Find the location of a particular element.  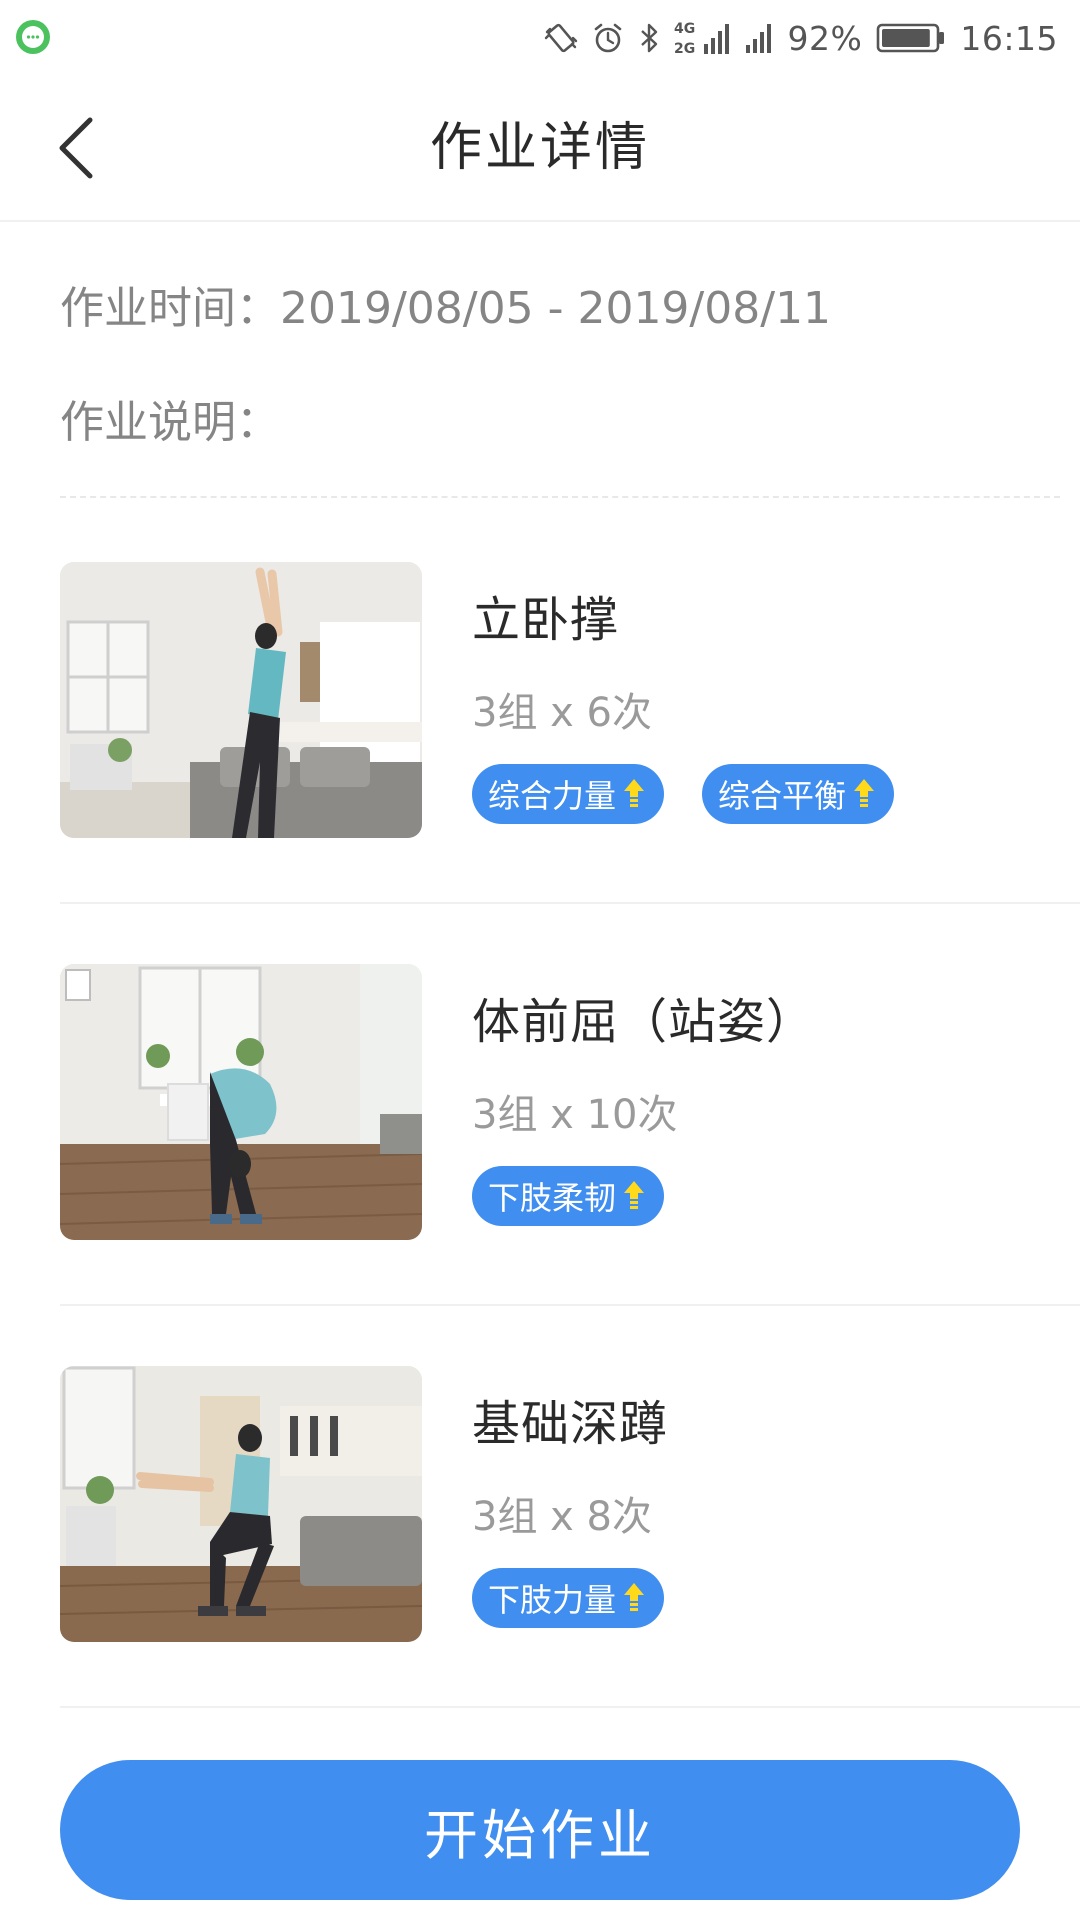

exercise-tags: 综合力量 综合平衡 is located at coordinates (683, 794).